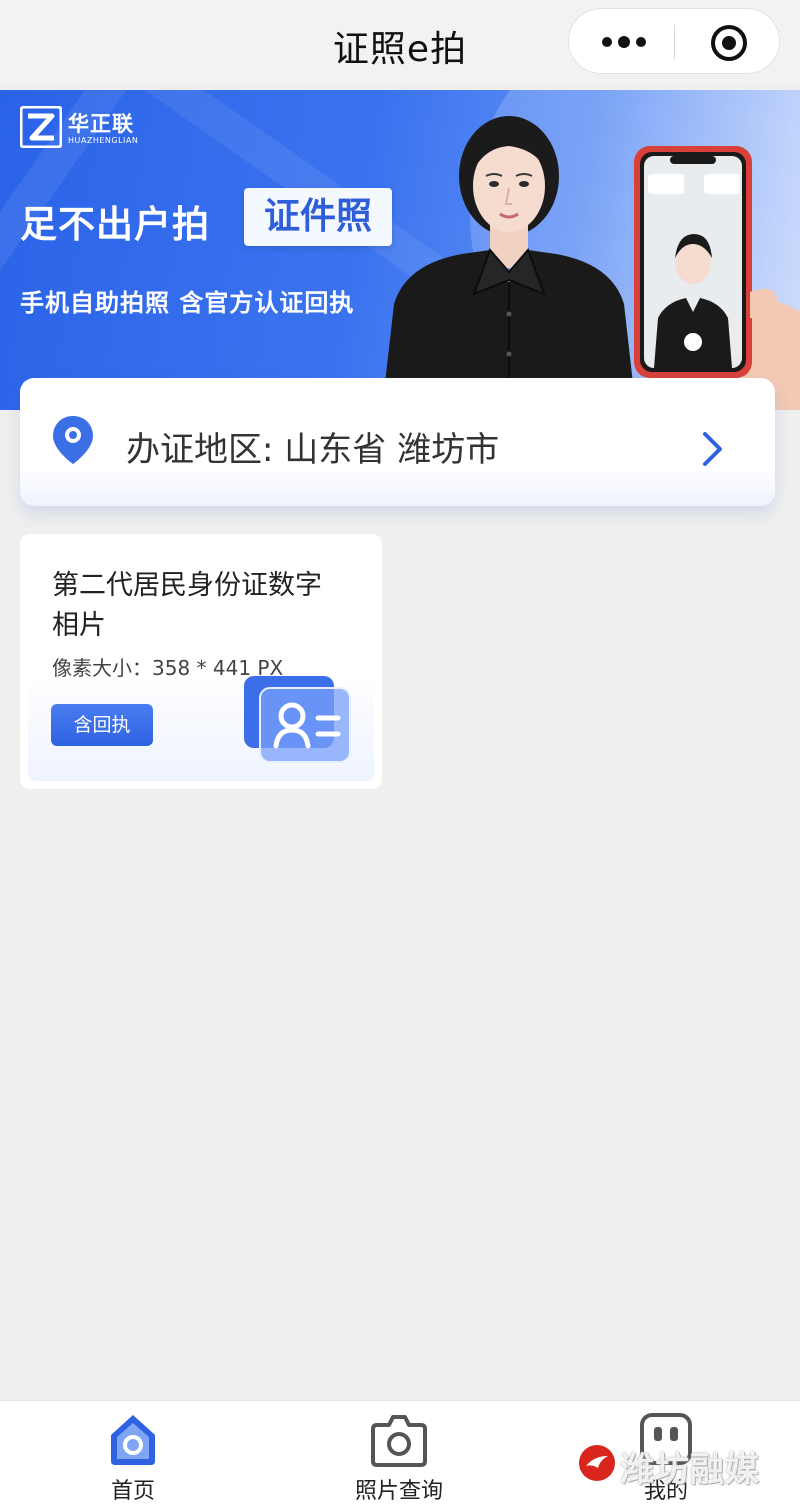 The width and height of the screenshot is (800, 1508). Describe the element at coordinates (597, 1463) in the screenshot. I see `watermark-logo-icon` at that location.